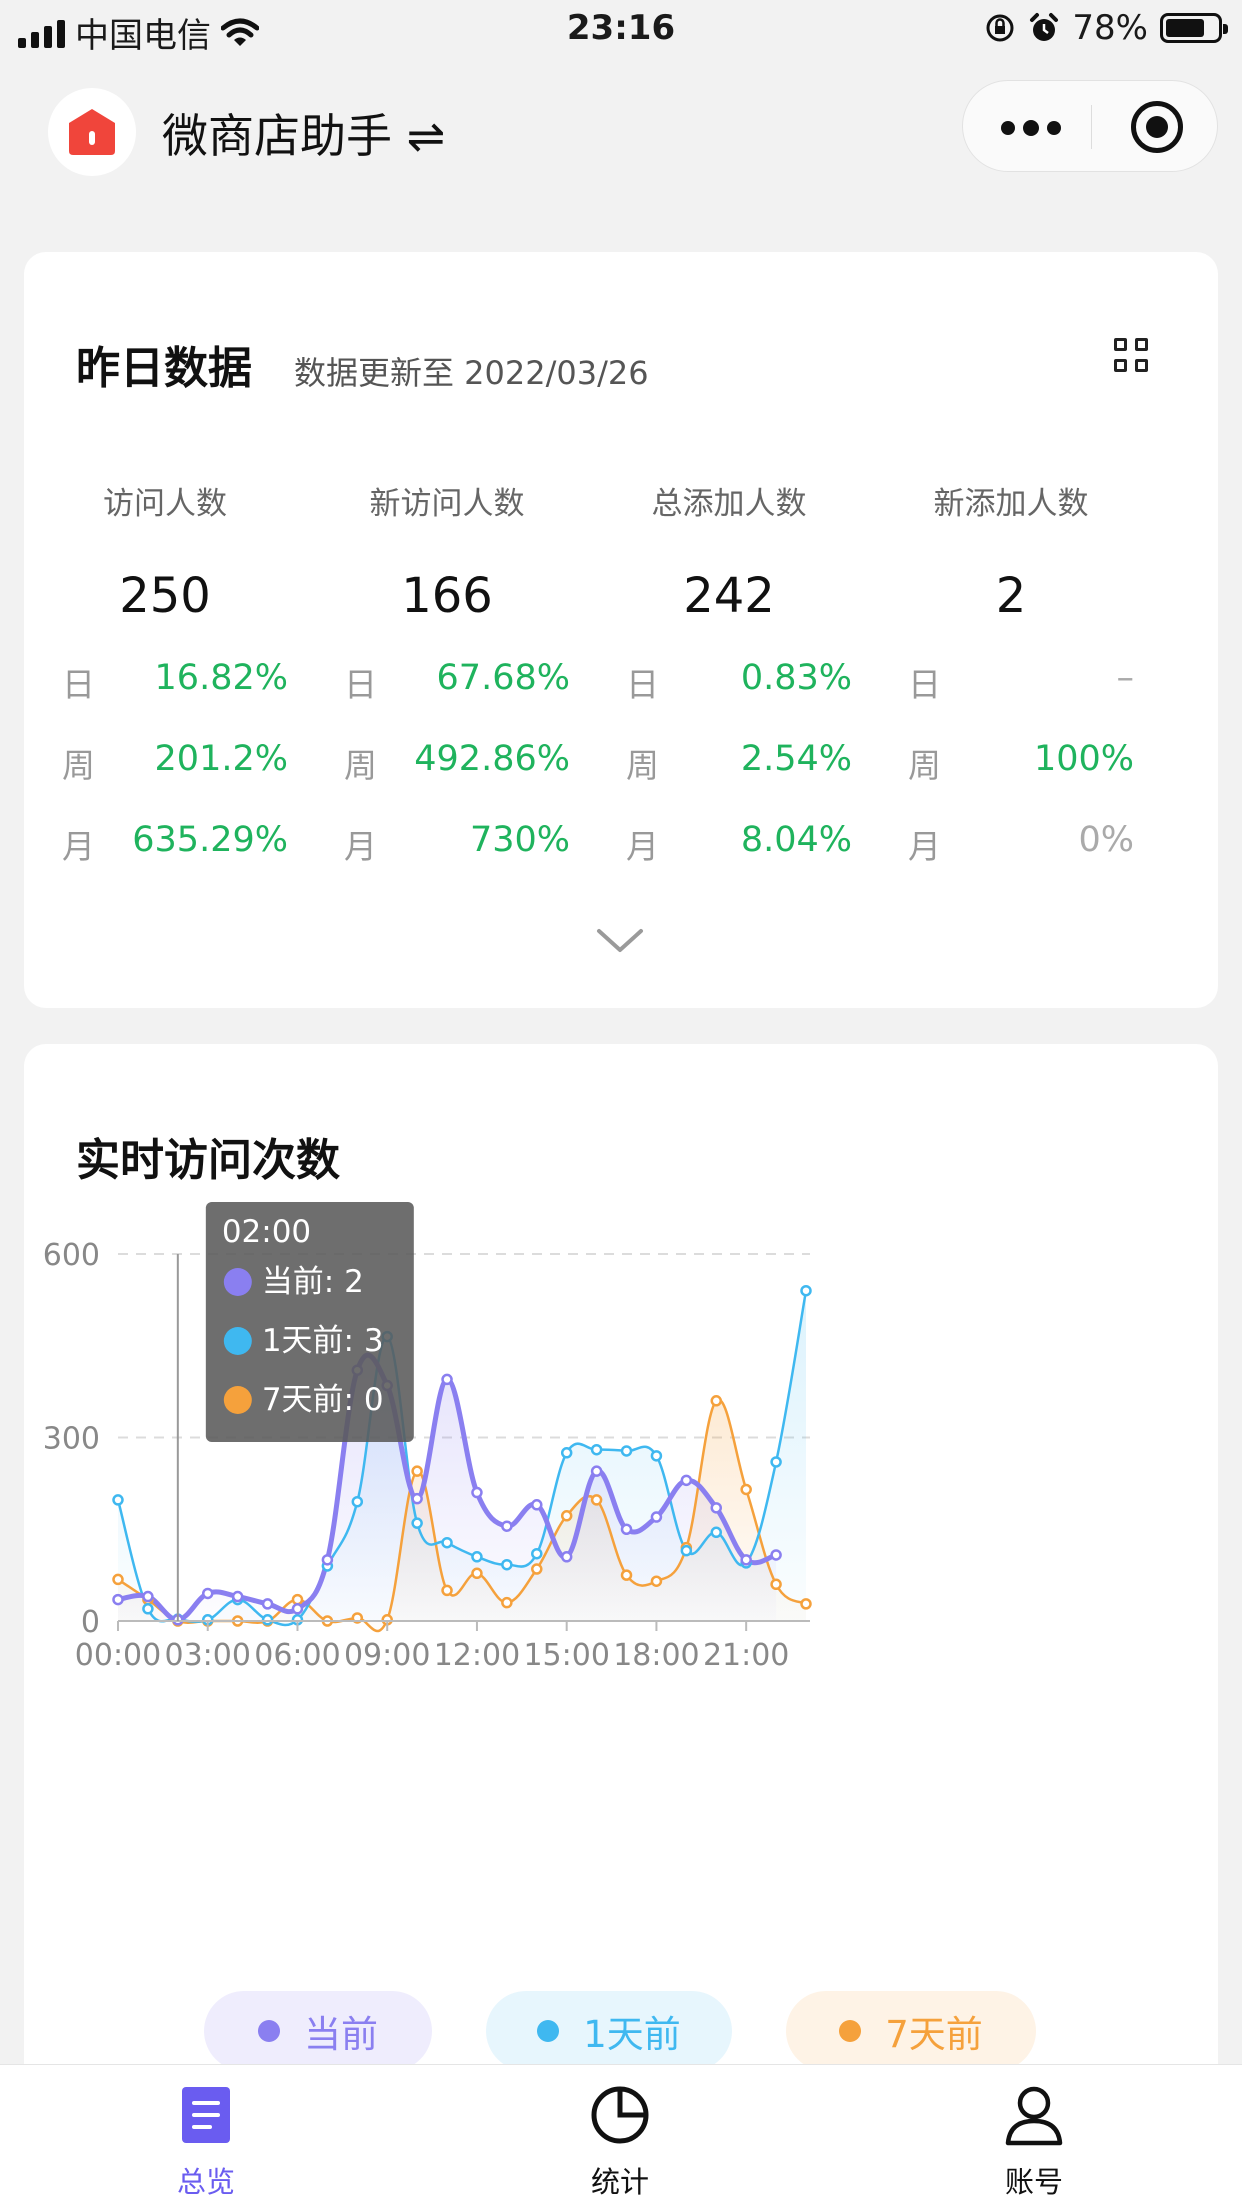  I want to click on metric-row-week: 周 201.2%, so click(175, 762).